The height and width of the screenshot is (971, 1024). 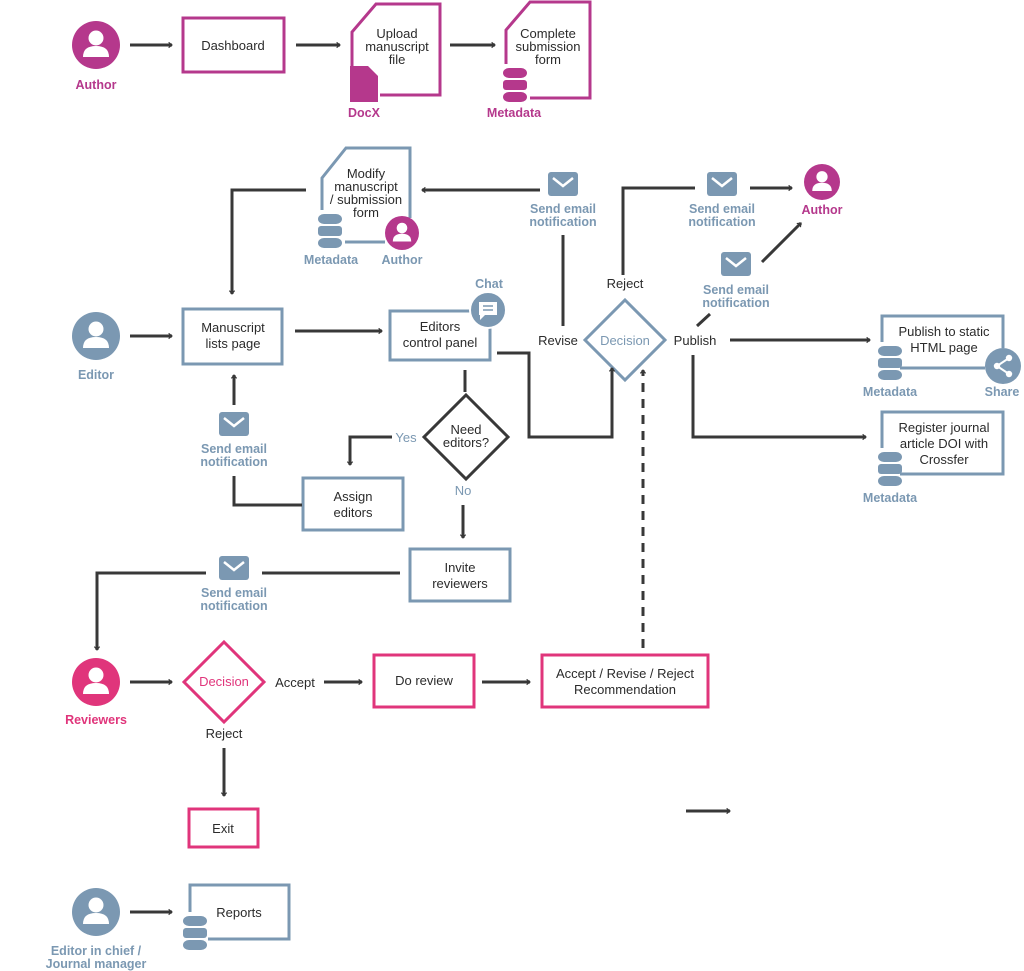 I want to click on share-label: Share, so click(x=1002, y=392).